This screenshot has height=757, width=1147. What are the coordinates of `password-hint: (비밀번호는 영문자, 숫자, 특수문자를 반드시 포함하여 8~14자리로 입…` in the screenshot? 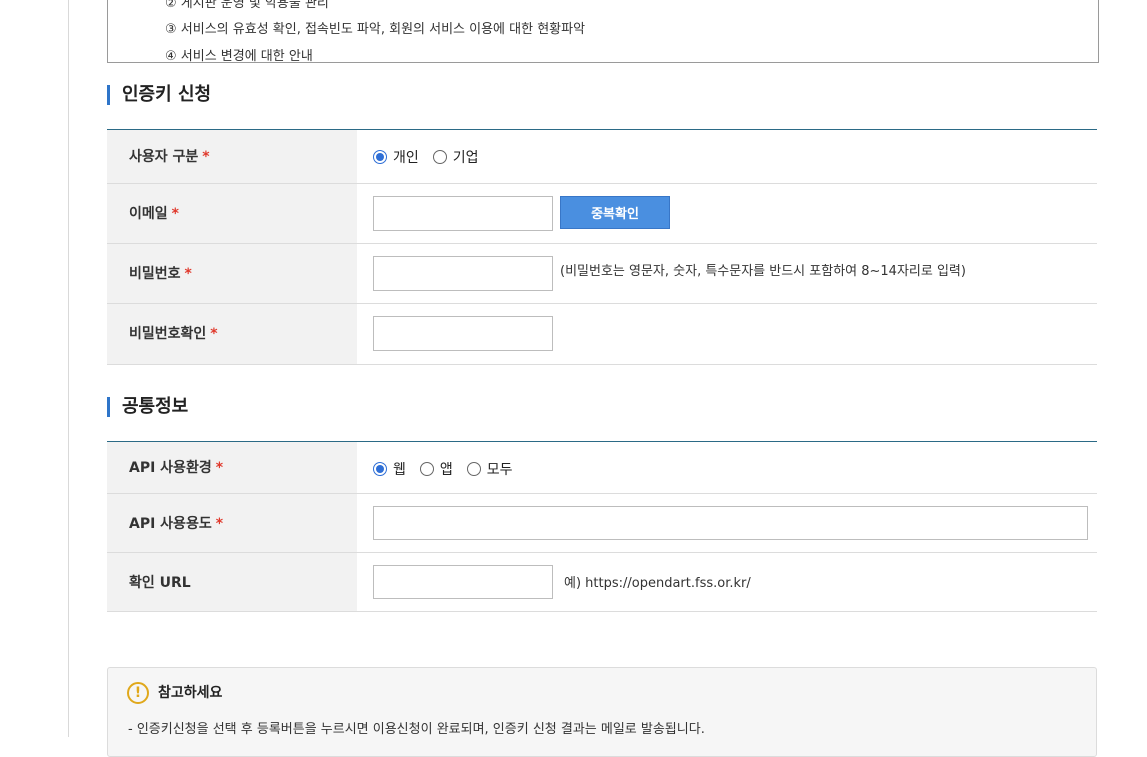 It's located at (763, 271).